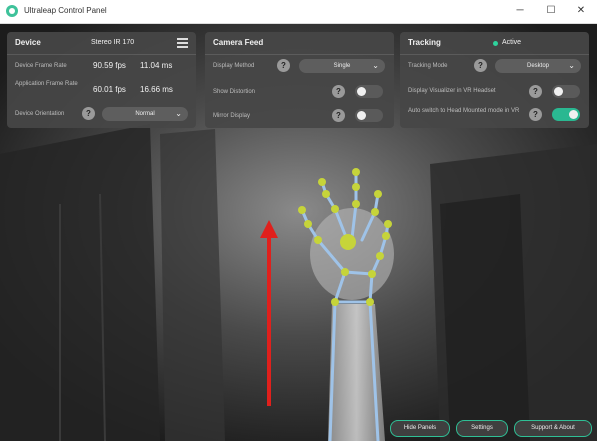  Describe the element at coordinates (424, 42) in the screenshot. I see `tracking-panel-title: Tracking` at that location.